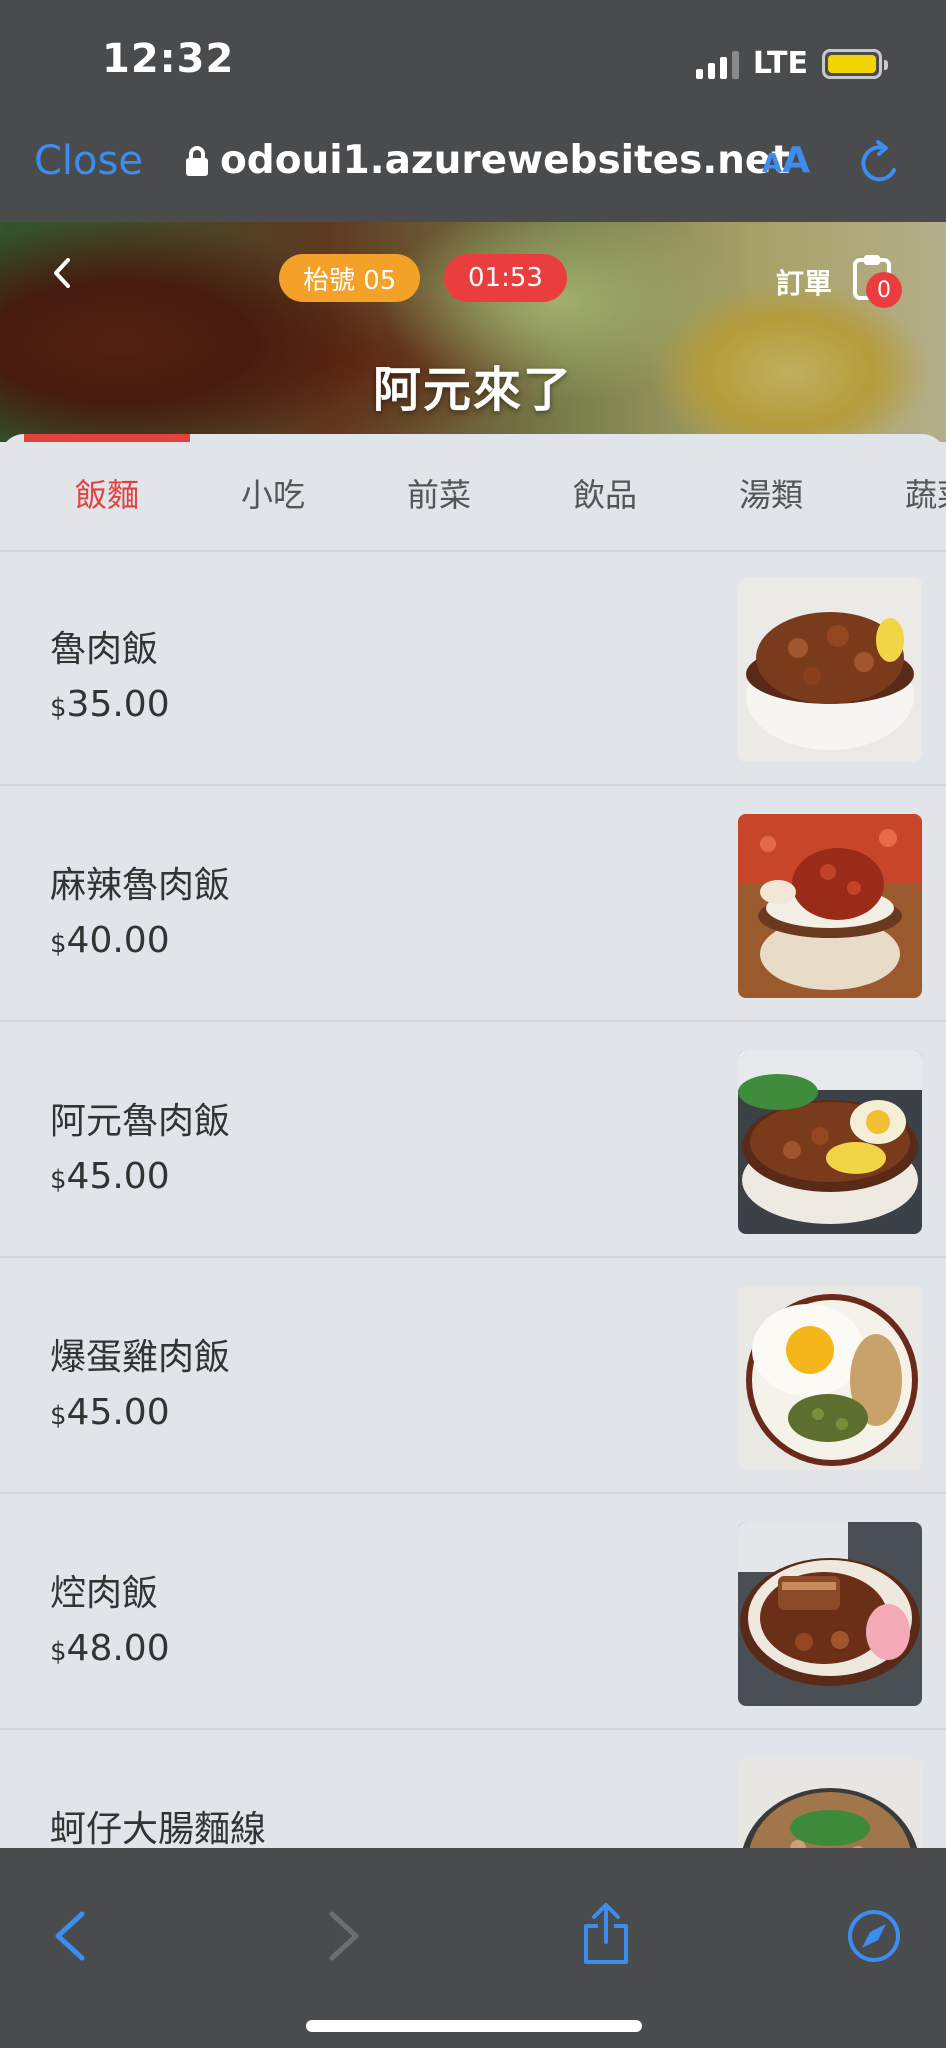 The image size is (946, 2048). I want to click on menu-item: 麻辣魯肉飯 $40.00, so click(473, 905).